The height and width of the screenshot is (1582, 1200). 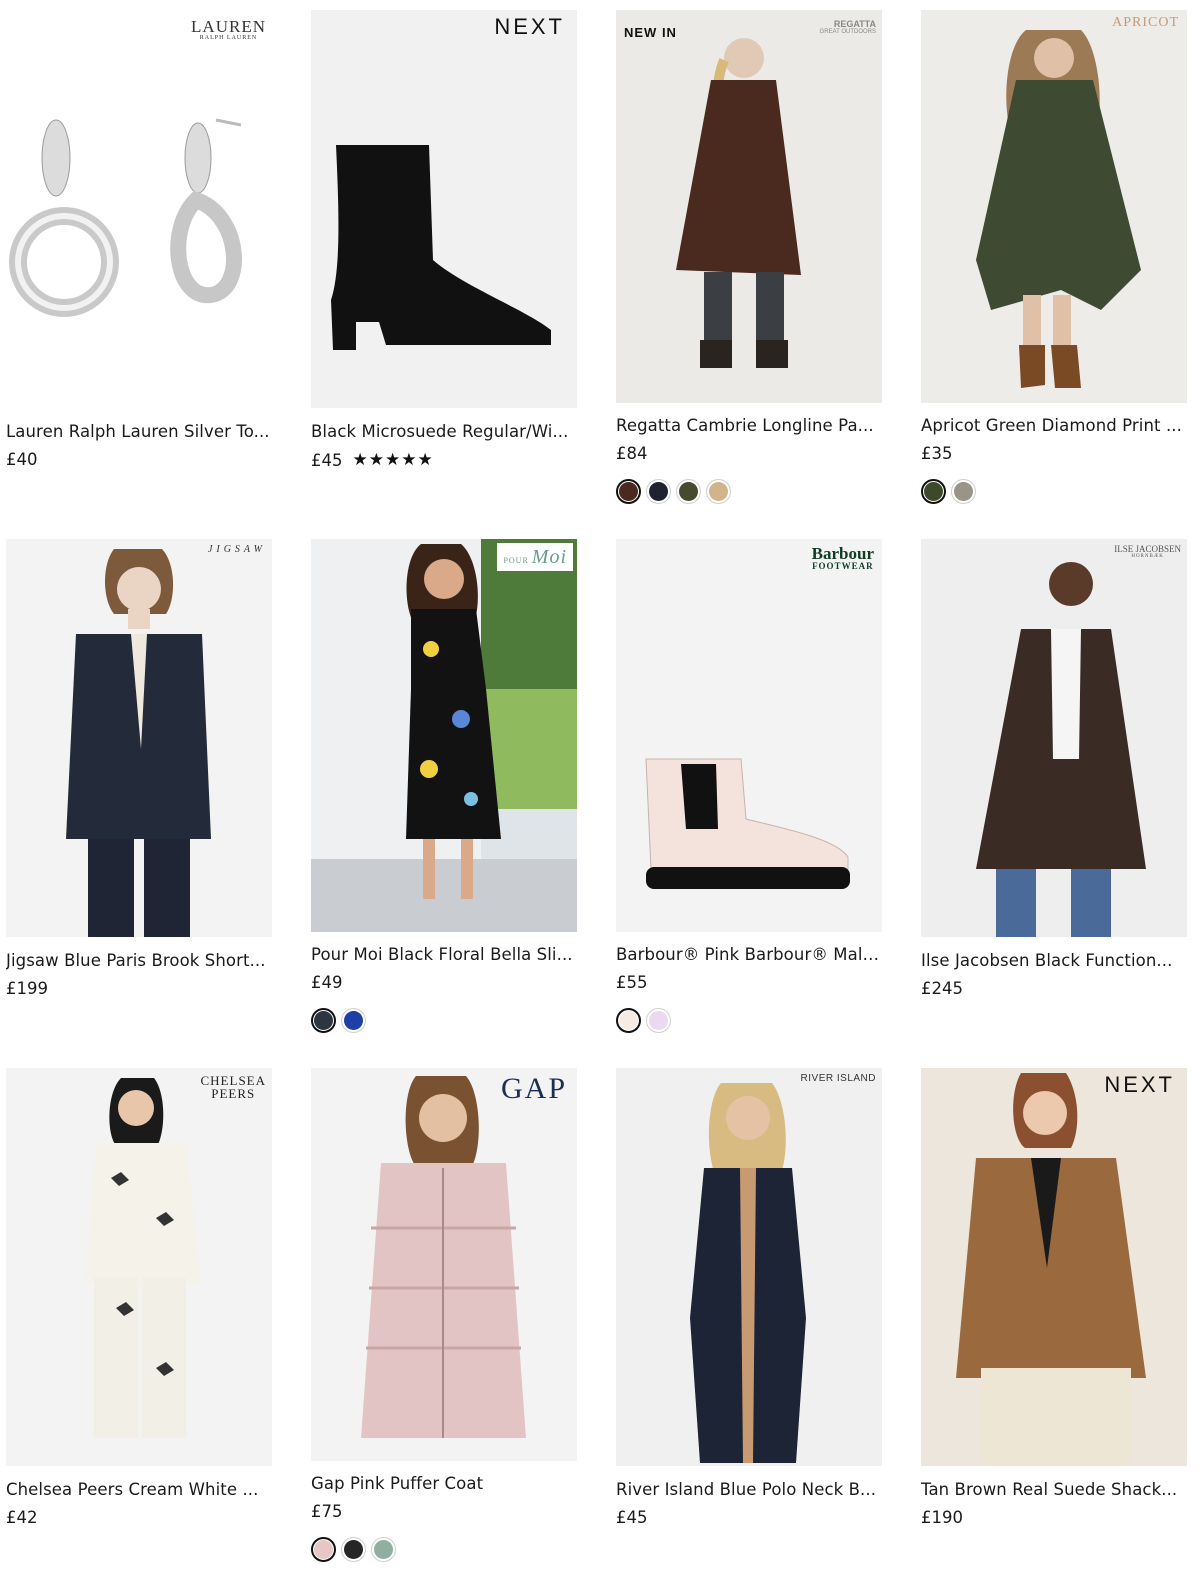 I want to click on product-image: POUR Moi, so click(x=444, y=735).